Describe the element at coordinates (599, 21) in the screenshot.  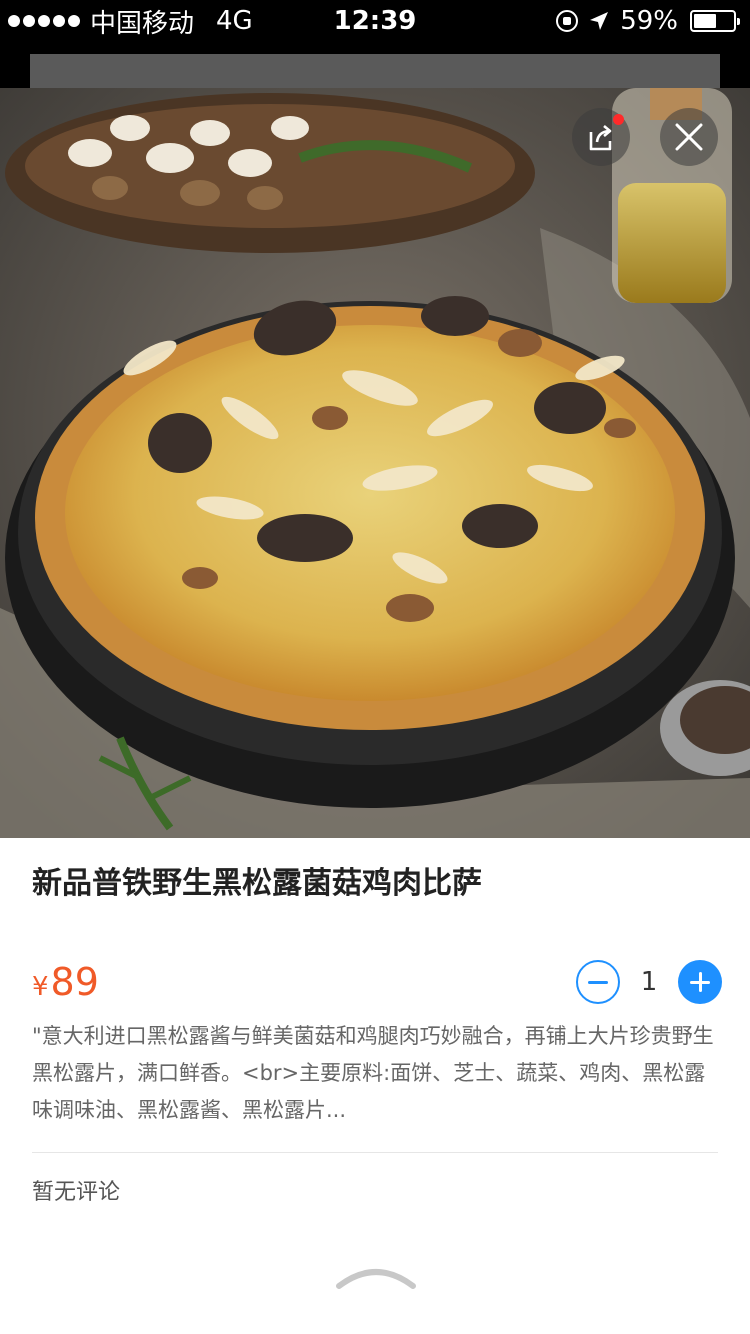
I see `location-arrow-icon` at that location.